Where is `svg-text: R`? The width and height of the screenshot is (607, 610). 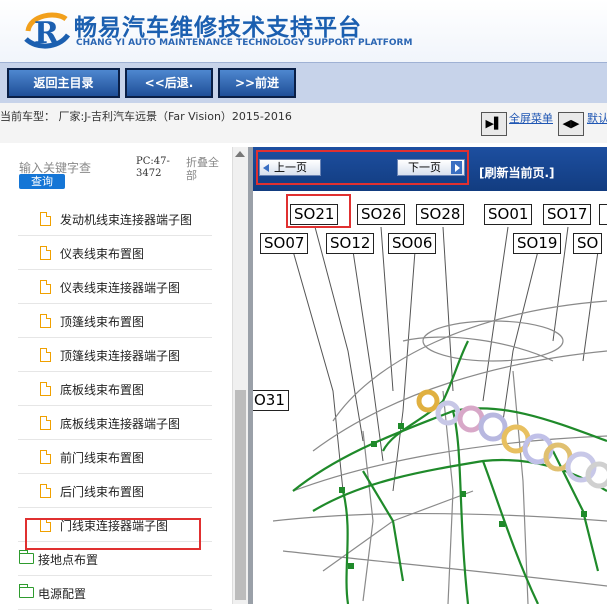
svg-text: R is located at coordinates (47, 33).